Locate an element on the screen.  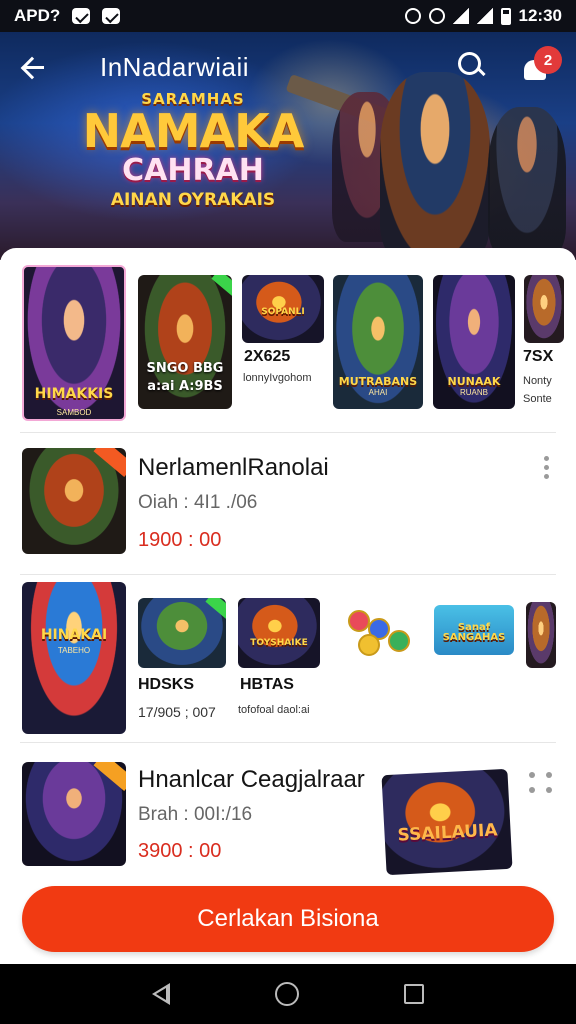
promo-tile-1-label: HDSKS is located at coordinates (166, 684).